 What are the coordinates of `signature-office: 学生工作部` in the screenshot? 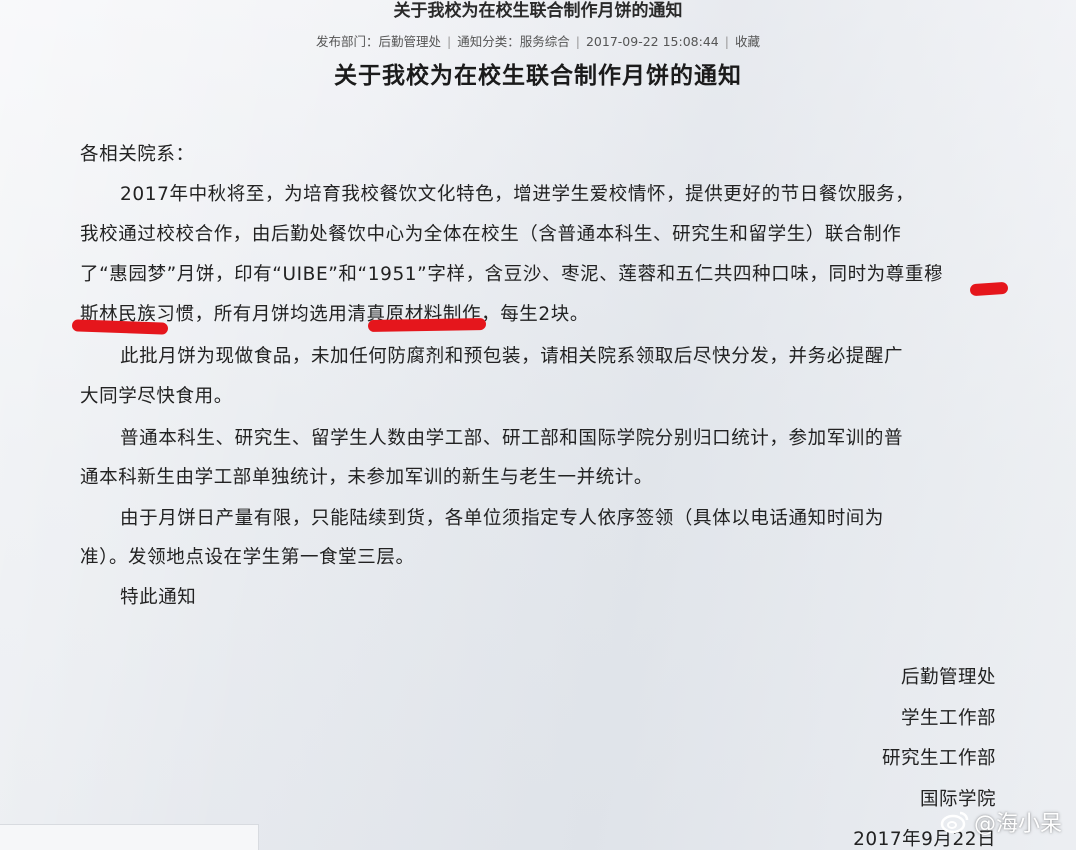 It's located at (948, 718).